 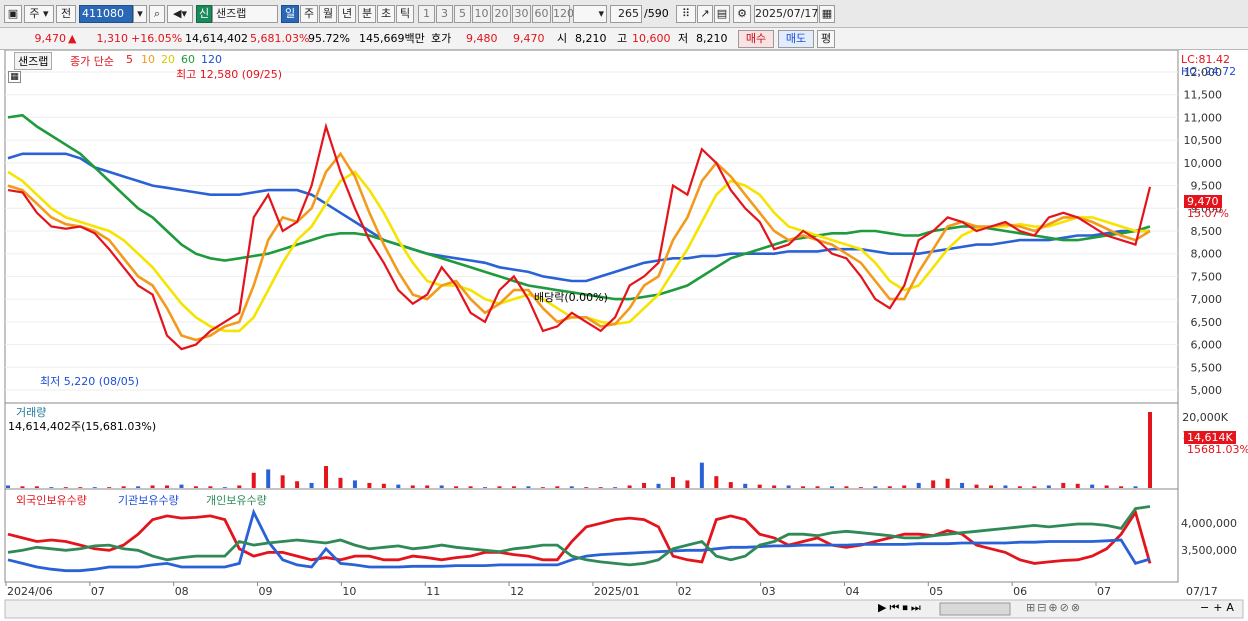 What do you see at coordinates (686, 14) in the screenshot?
I see `grid-icon: ⠿` at bounding box center [686, 14].